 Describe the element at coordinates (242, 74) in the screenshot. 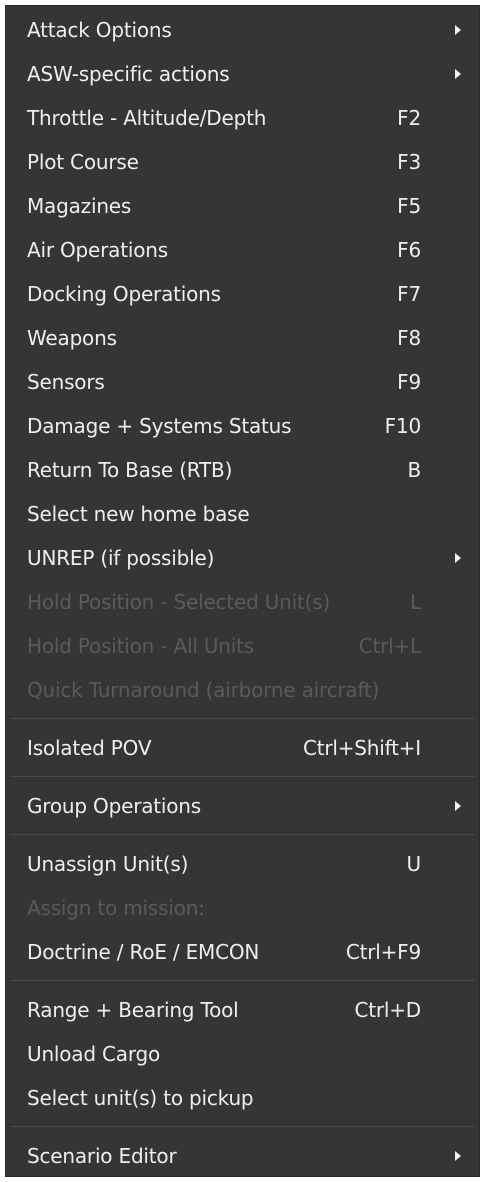

I see `menu-item-asw-actions: ASW-specific actions` at that location.